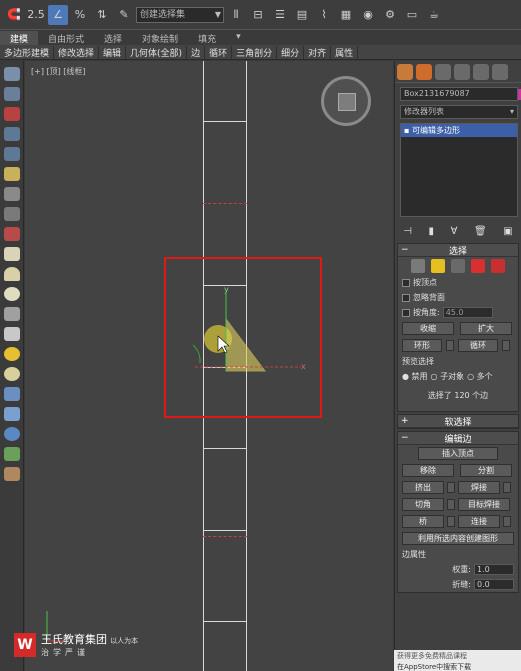  I want to click on cloud-icon, so click(12, 94).